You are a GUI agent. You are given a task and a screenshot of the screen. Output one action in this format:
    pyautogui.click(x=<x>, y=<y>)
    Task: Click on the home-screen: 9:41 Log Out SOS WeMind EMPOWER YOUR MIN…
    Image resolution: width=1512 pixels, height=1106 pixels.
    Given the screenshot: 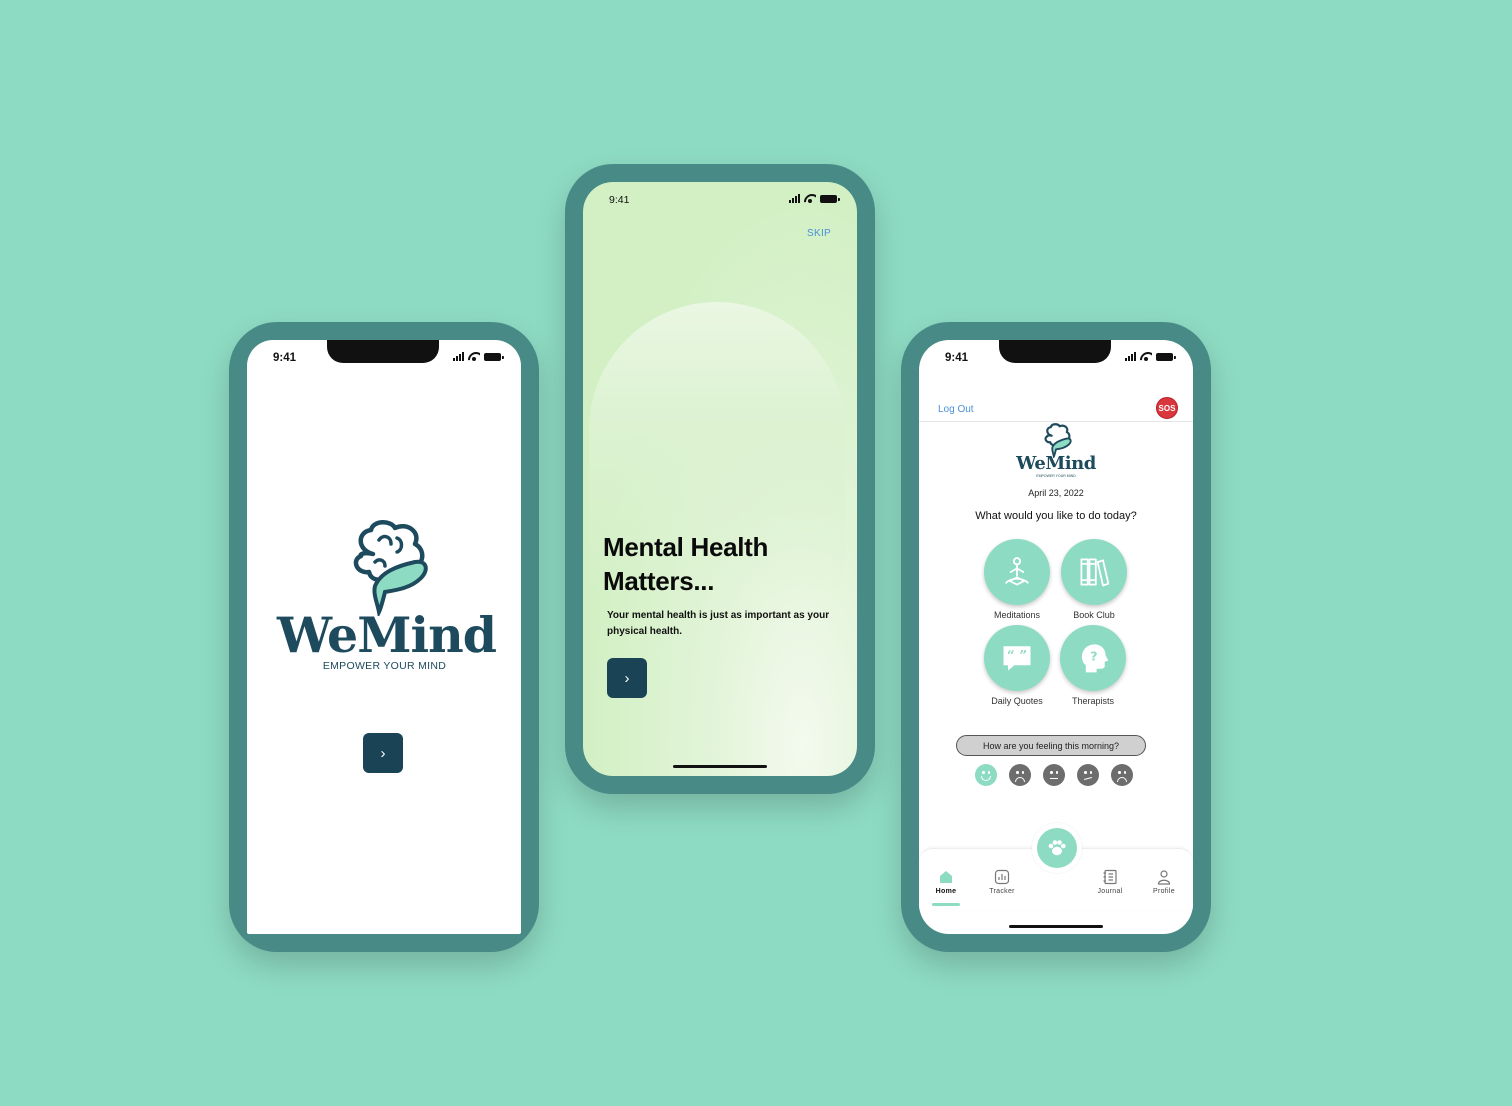 What is the action you would take?
    pyautogui.click(x=1056, y=637)
    